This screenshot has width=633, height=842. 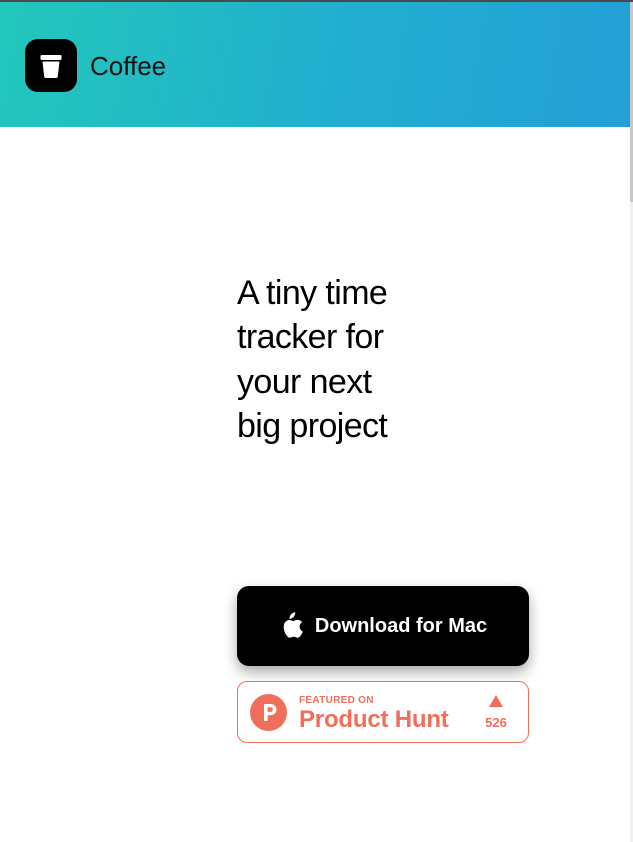 I want to click on brand-name: Coffee, so click(x=128, y=66).